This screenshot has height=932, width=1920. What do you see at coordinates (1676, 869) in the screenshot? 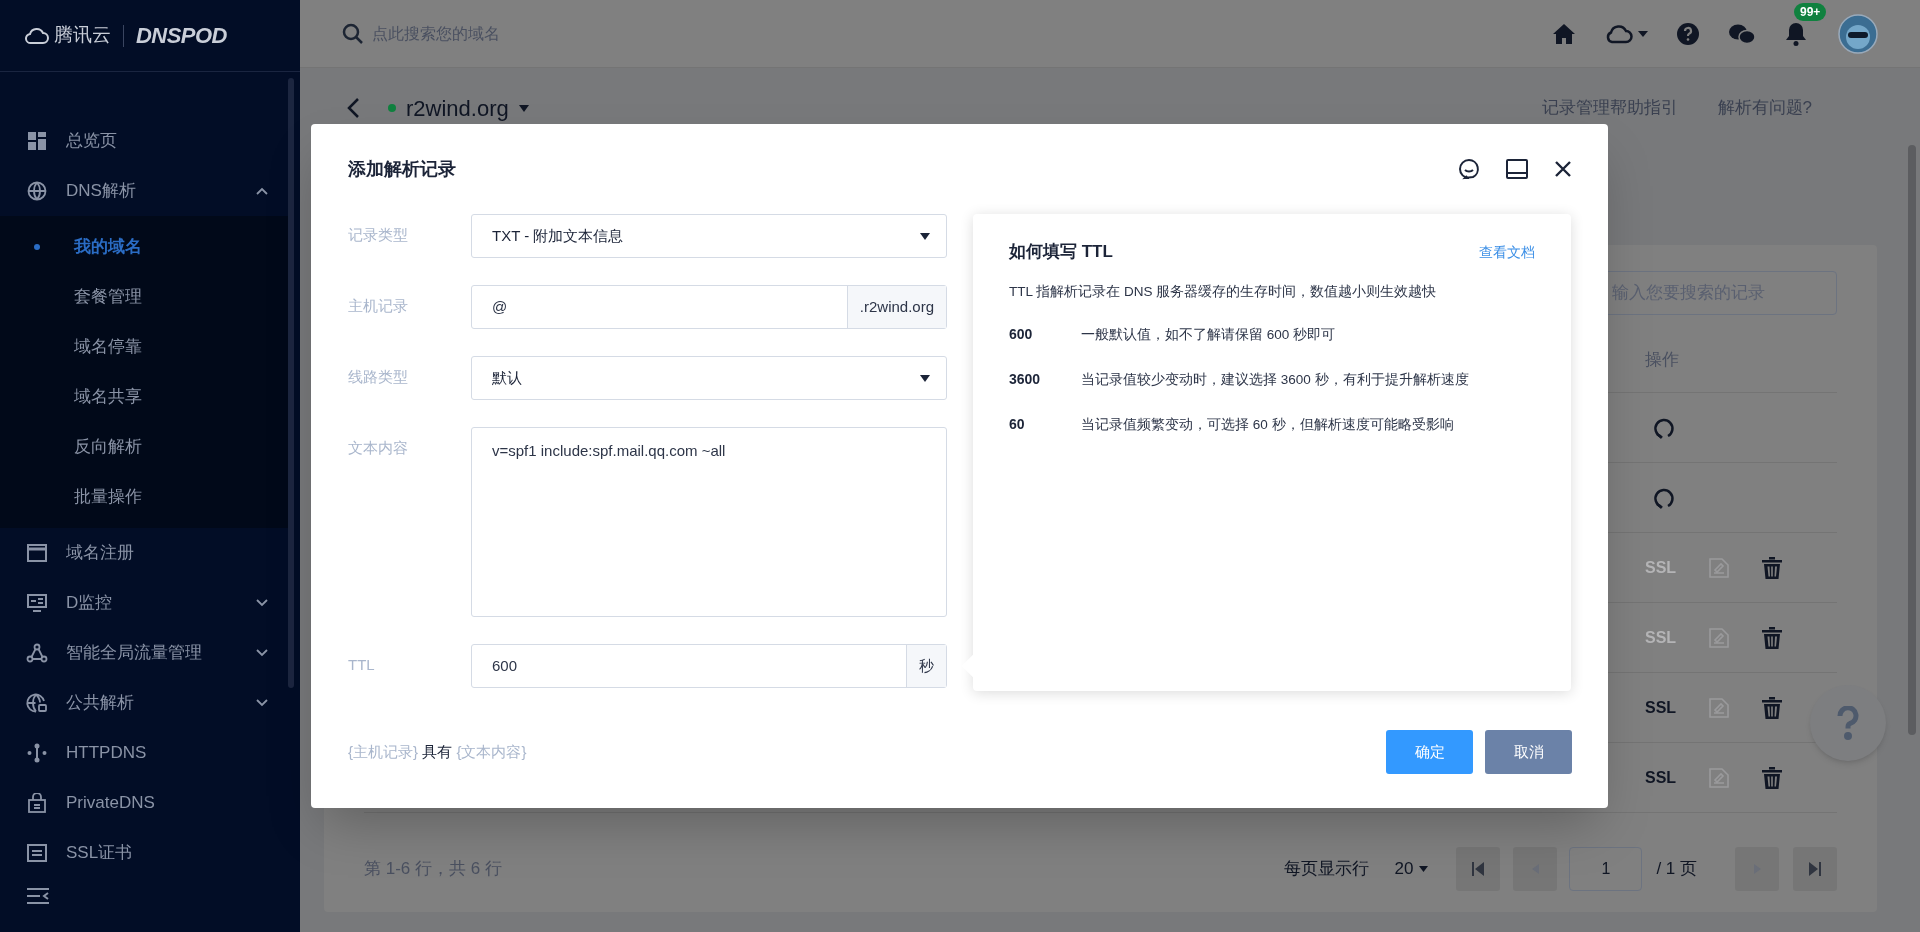
I see `total-pages: / 1 页` at bounding box center [1676, 869].